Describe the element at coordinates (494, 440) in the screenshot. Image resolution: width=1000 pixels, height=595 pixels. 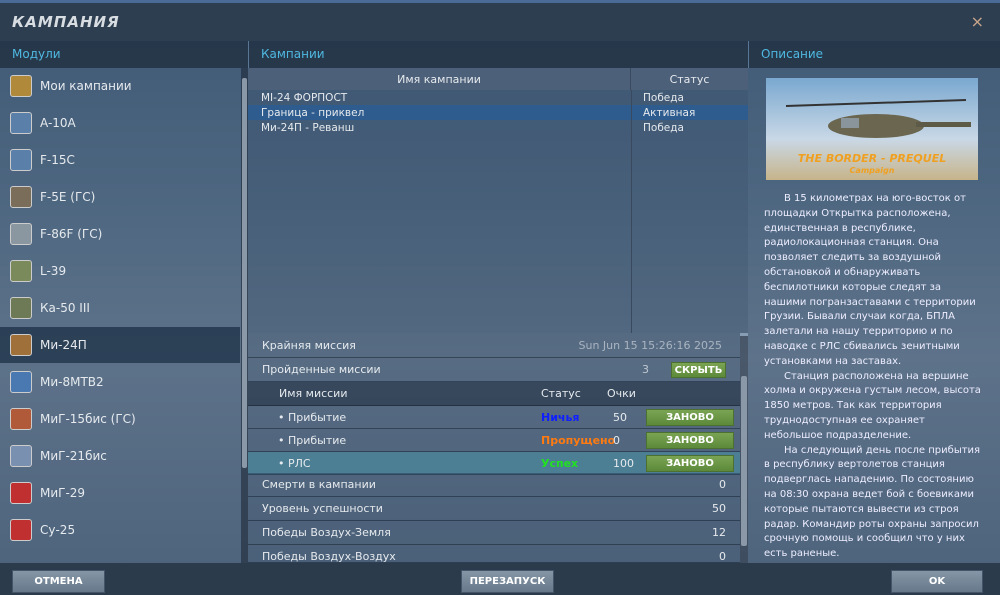
I see `mission-row: • Прибытие Пропущено 0 ЗАНОВО` at that location.